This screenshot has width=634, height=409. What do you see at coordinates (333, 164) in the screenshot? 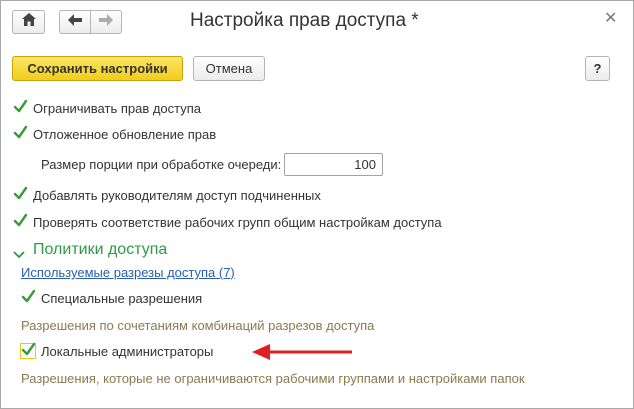
I see `batch-size-input: 100` at bounding box center [333, 164].